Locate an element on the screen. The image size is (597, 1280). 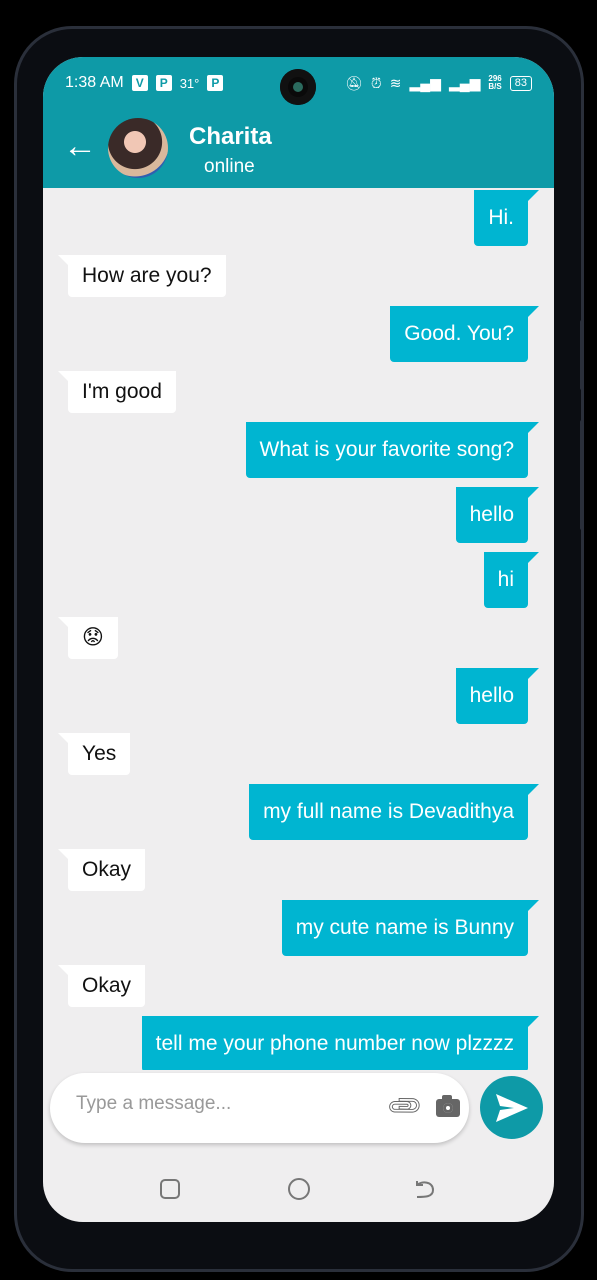
send-icon is located at coordinates (512, 1108).